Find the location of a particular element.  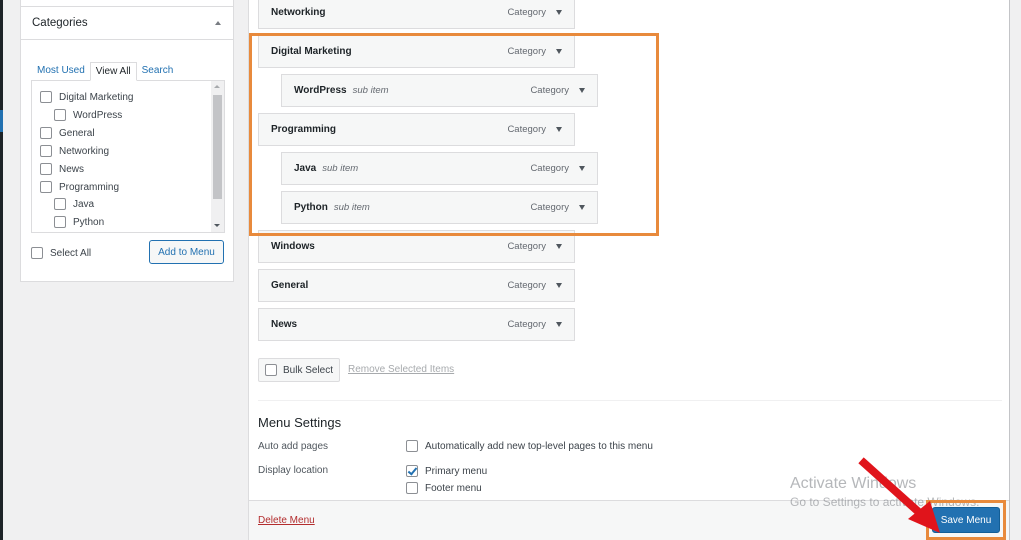

category-label: Networking is located at coordinates (84, 151).